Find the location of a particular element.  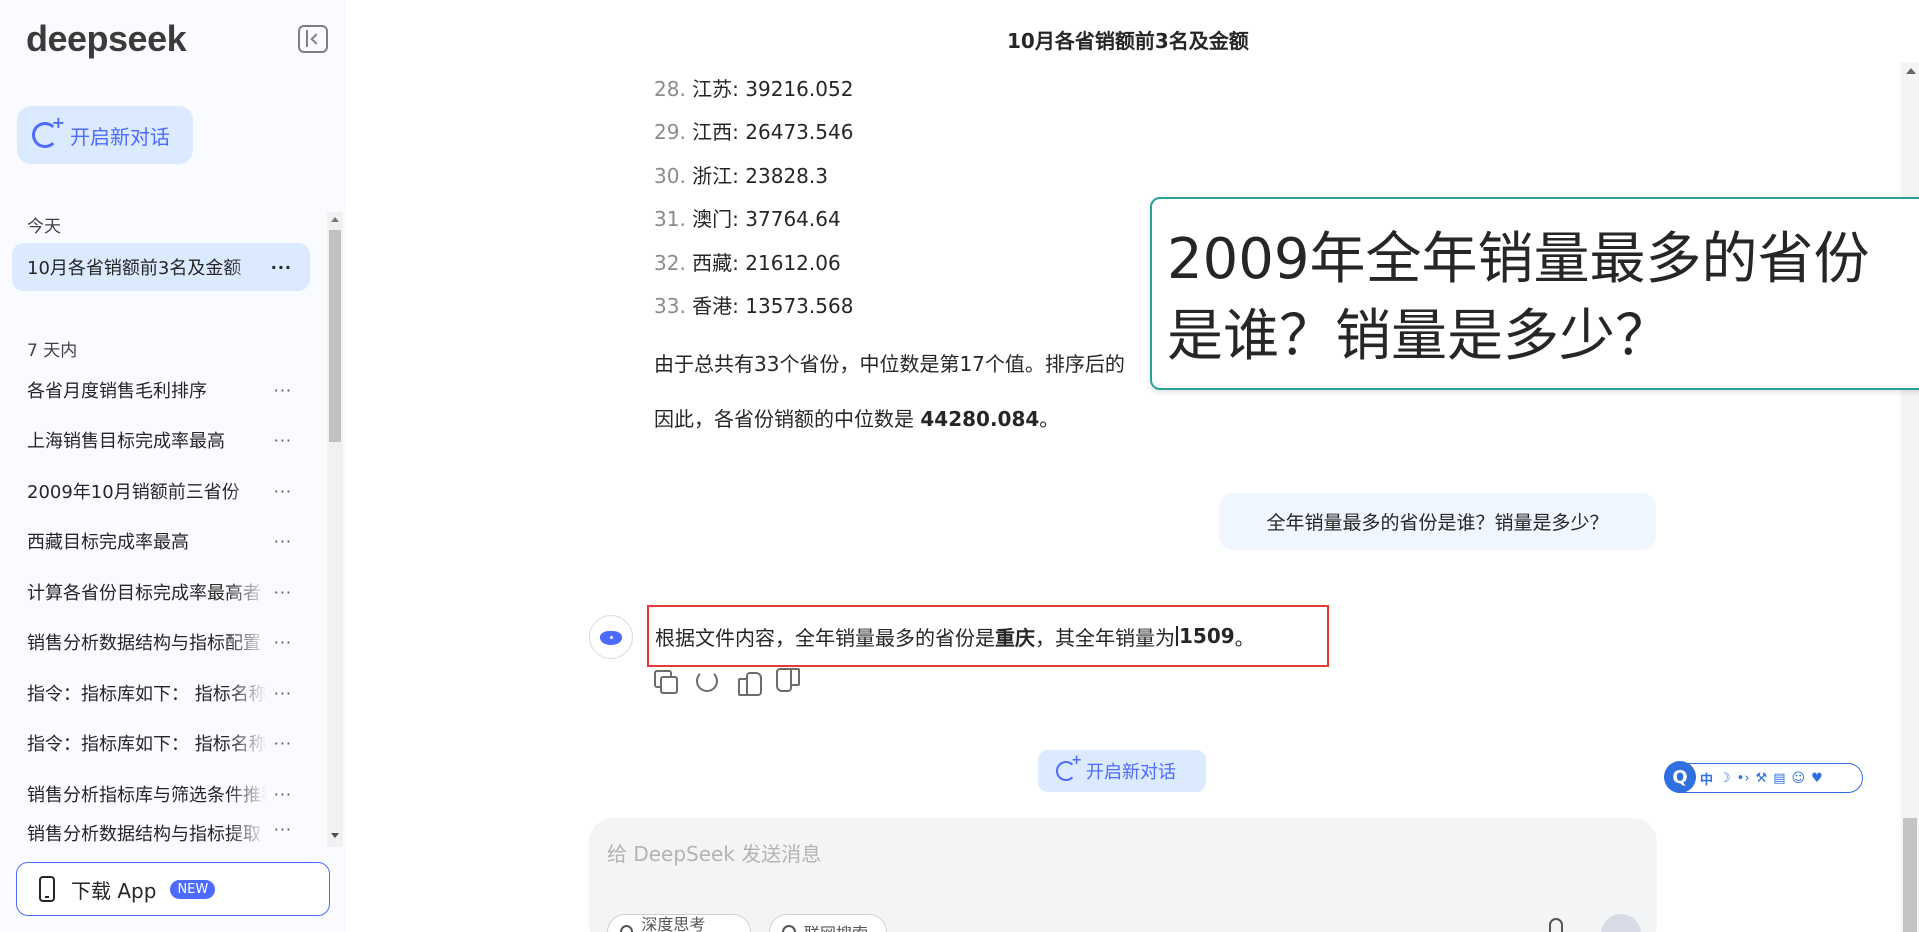

history-item-label: 销售分析数据结构与指标提取 is located at coordinates (144, 834).